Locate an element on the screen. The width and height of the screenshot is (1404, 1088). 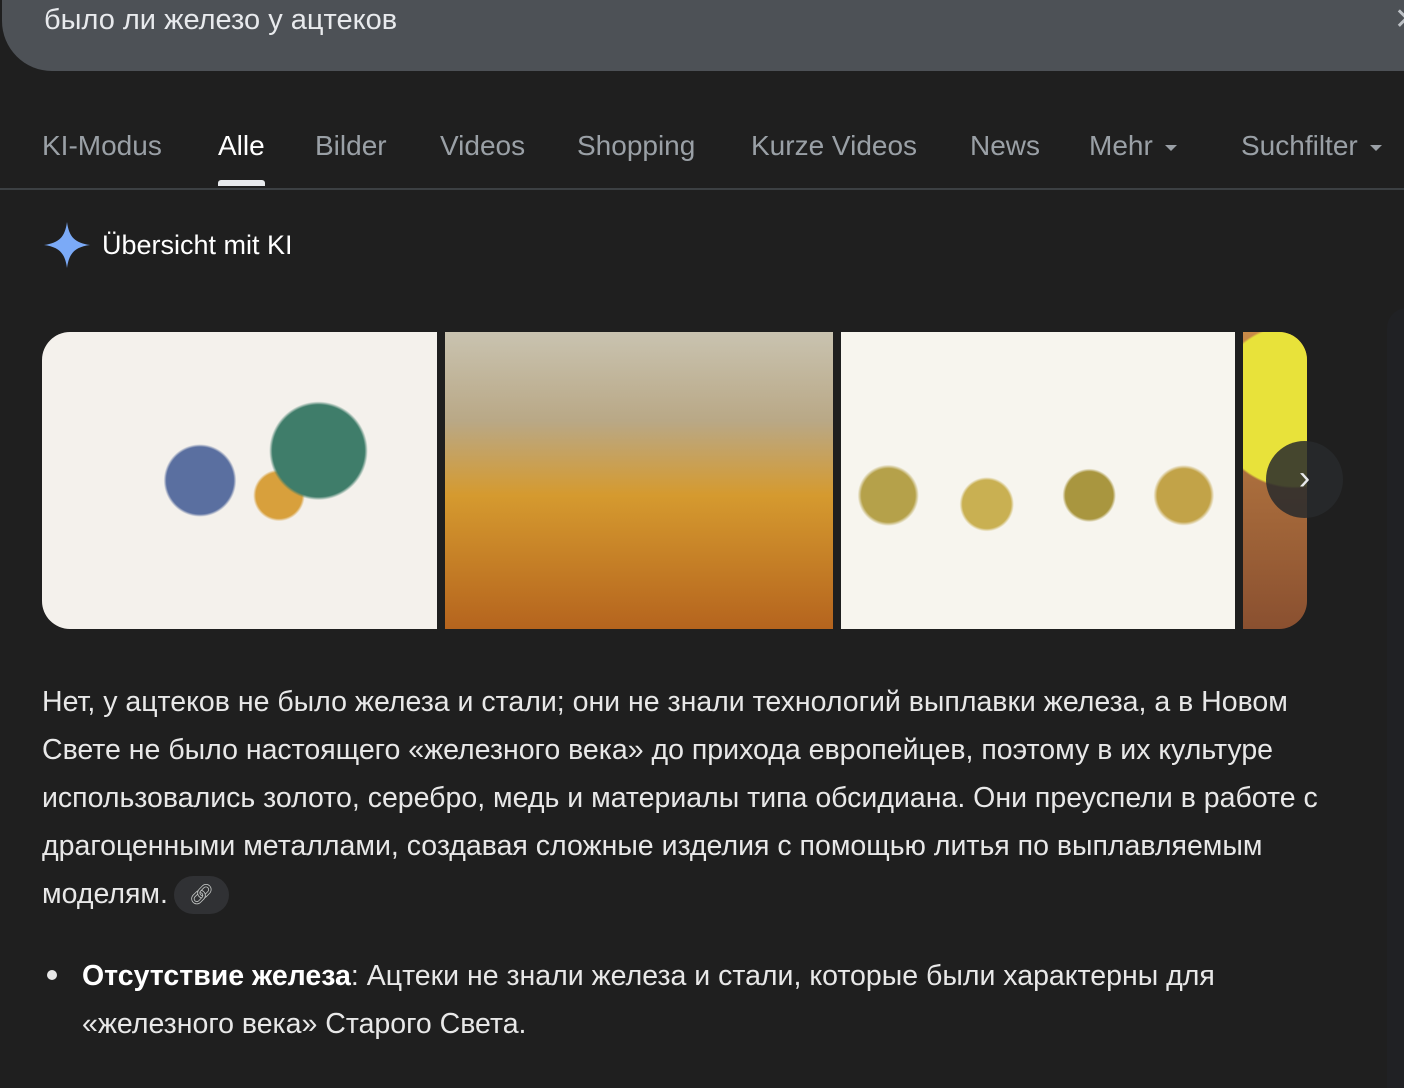
link-icon: 🔗︎ is located at coordinates (201, 895).